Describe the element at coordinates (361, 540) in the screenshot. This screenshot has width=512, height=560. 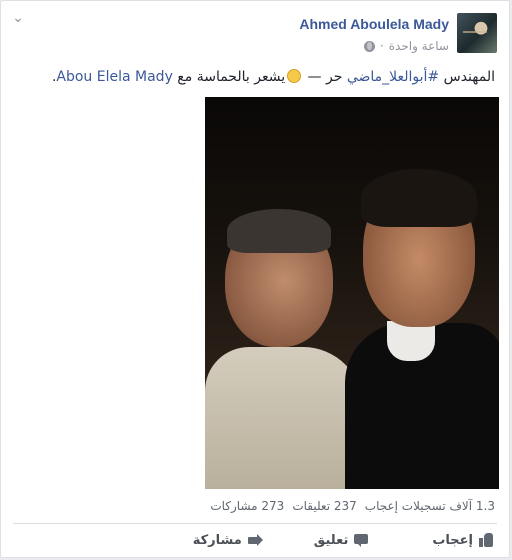
I see `comment-icon` at that location.